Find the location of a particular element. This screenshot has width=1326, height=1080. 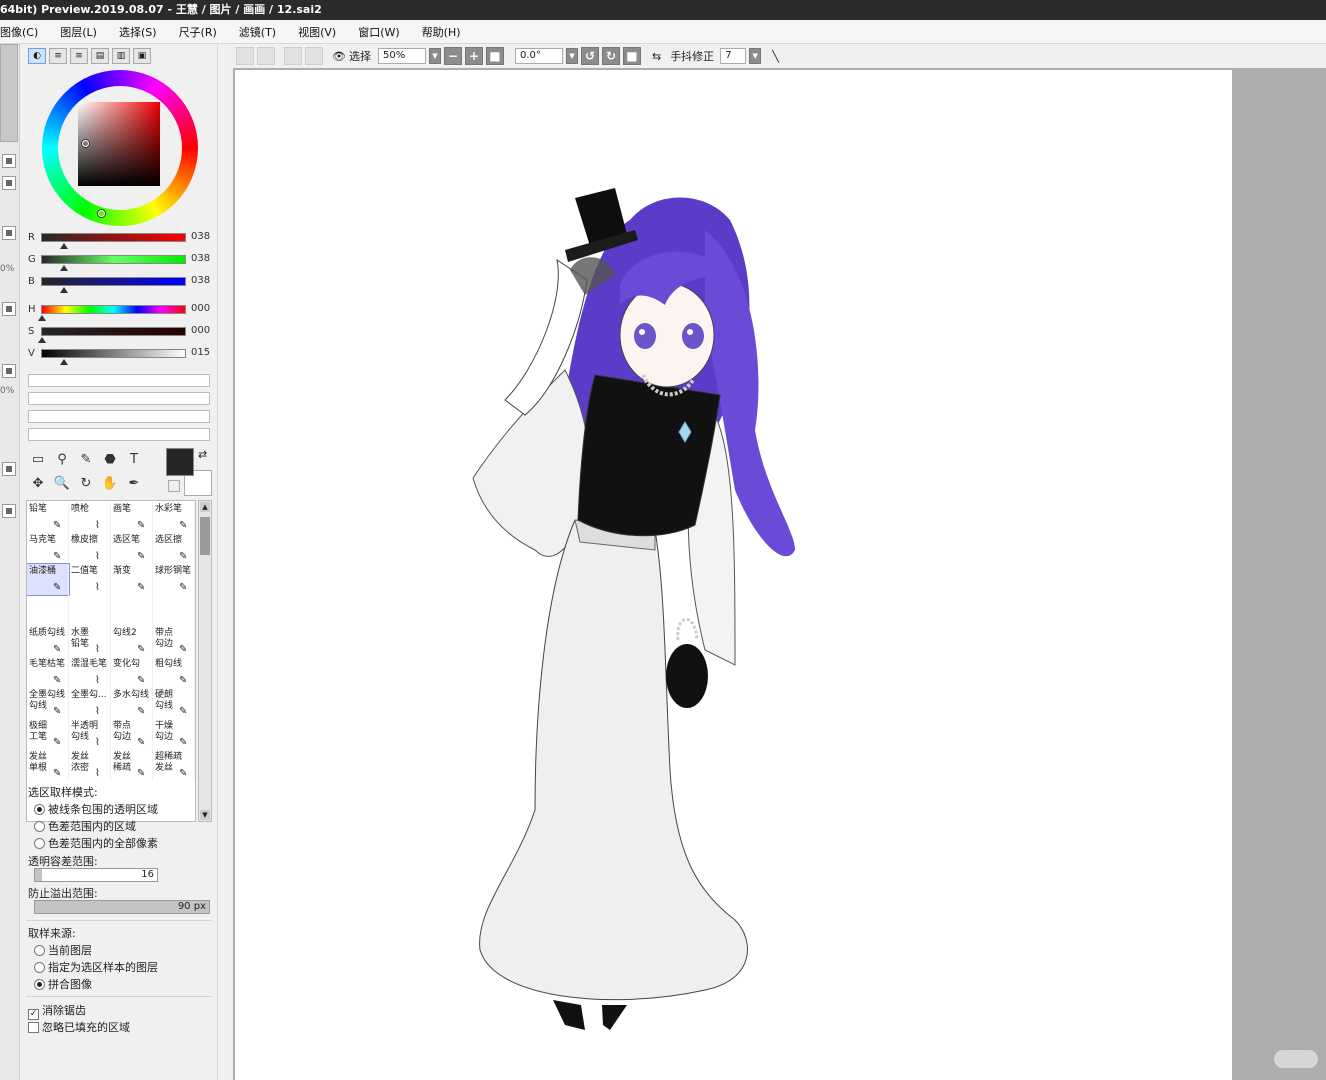

brush-slot: 全墨勾... ⌇ is located at coordinates (90, 703).